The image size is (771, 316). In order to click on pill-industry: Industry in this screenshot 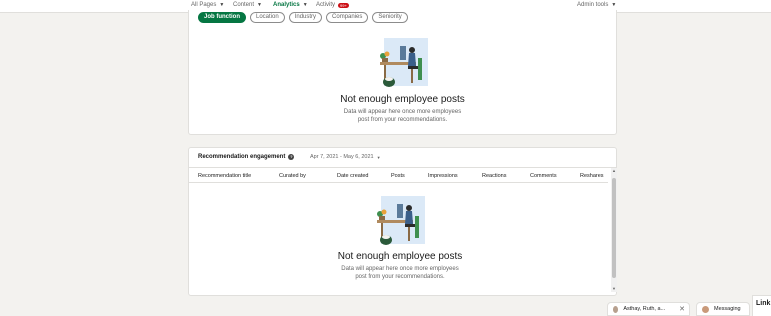, I will do `click(305, 17)`.